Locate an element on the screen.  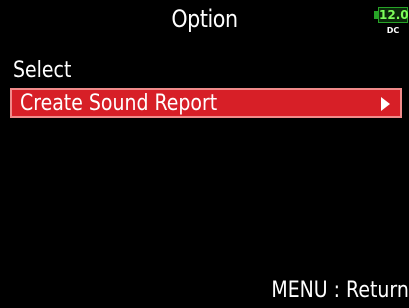
section-label: Select is located at coordinates (42, 70).